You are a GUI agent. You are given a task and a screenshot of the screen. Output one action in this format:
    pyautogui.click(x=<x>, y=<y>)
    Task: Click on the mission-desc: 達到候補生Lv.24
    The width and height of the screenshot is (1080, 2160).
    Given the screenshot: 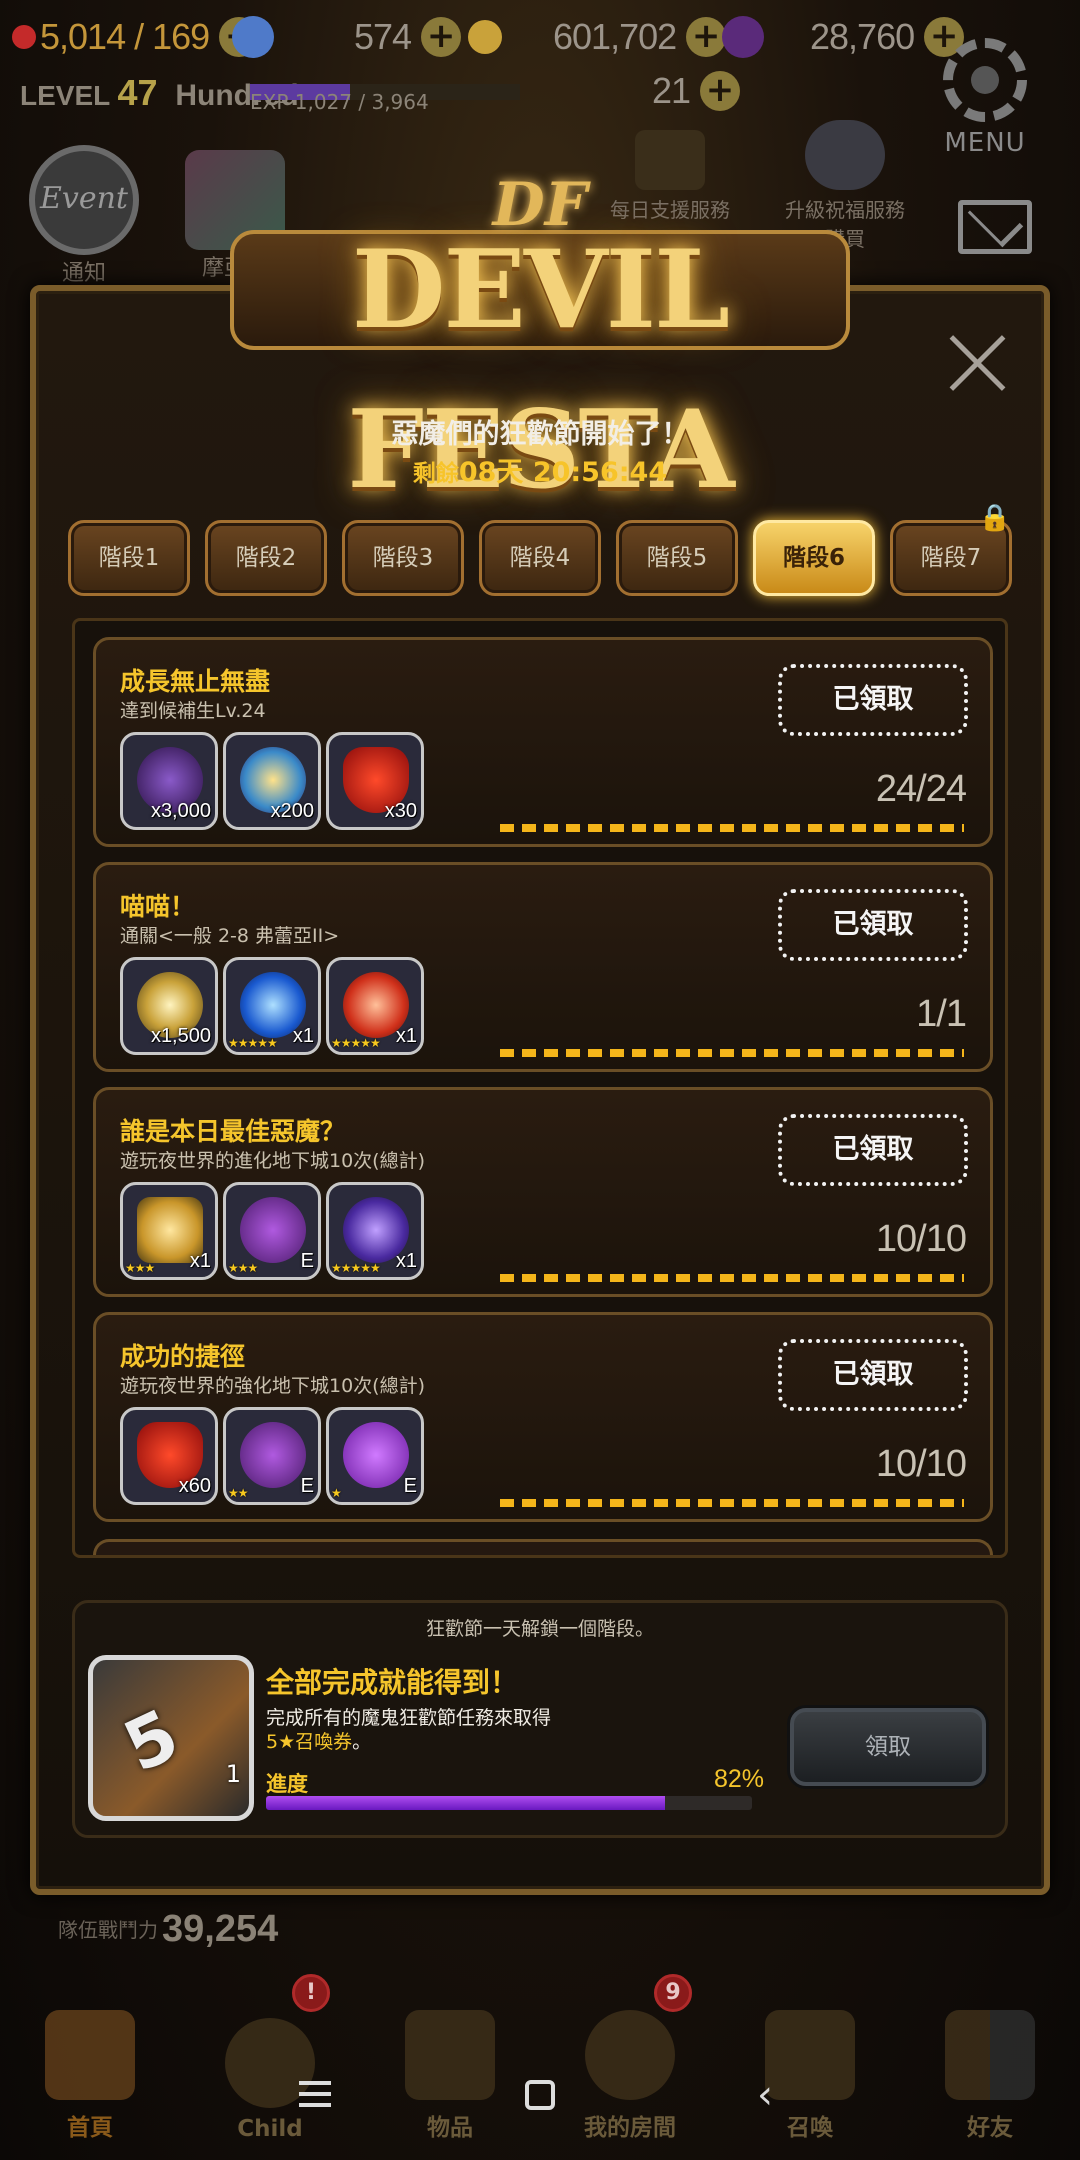 What is the action you would take?
    pyautogui.click(x=193, y=711)
    